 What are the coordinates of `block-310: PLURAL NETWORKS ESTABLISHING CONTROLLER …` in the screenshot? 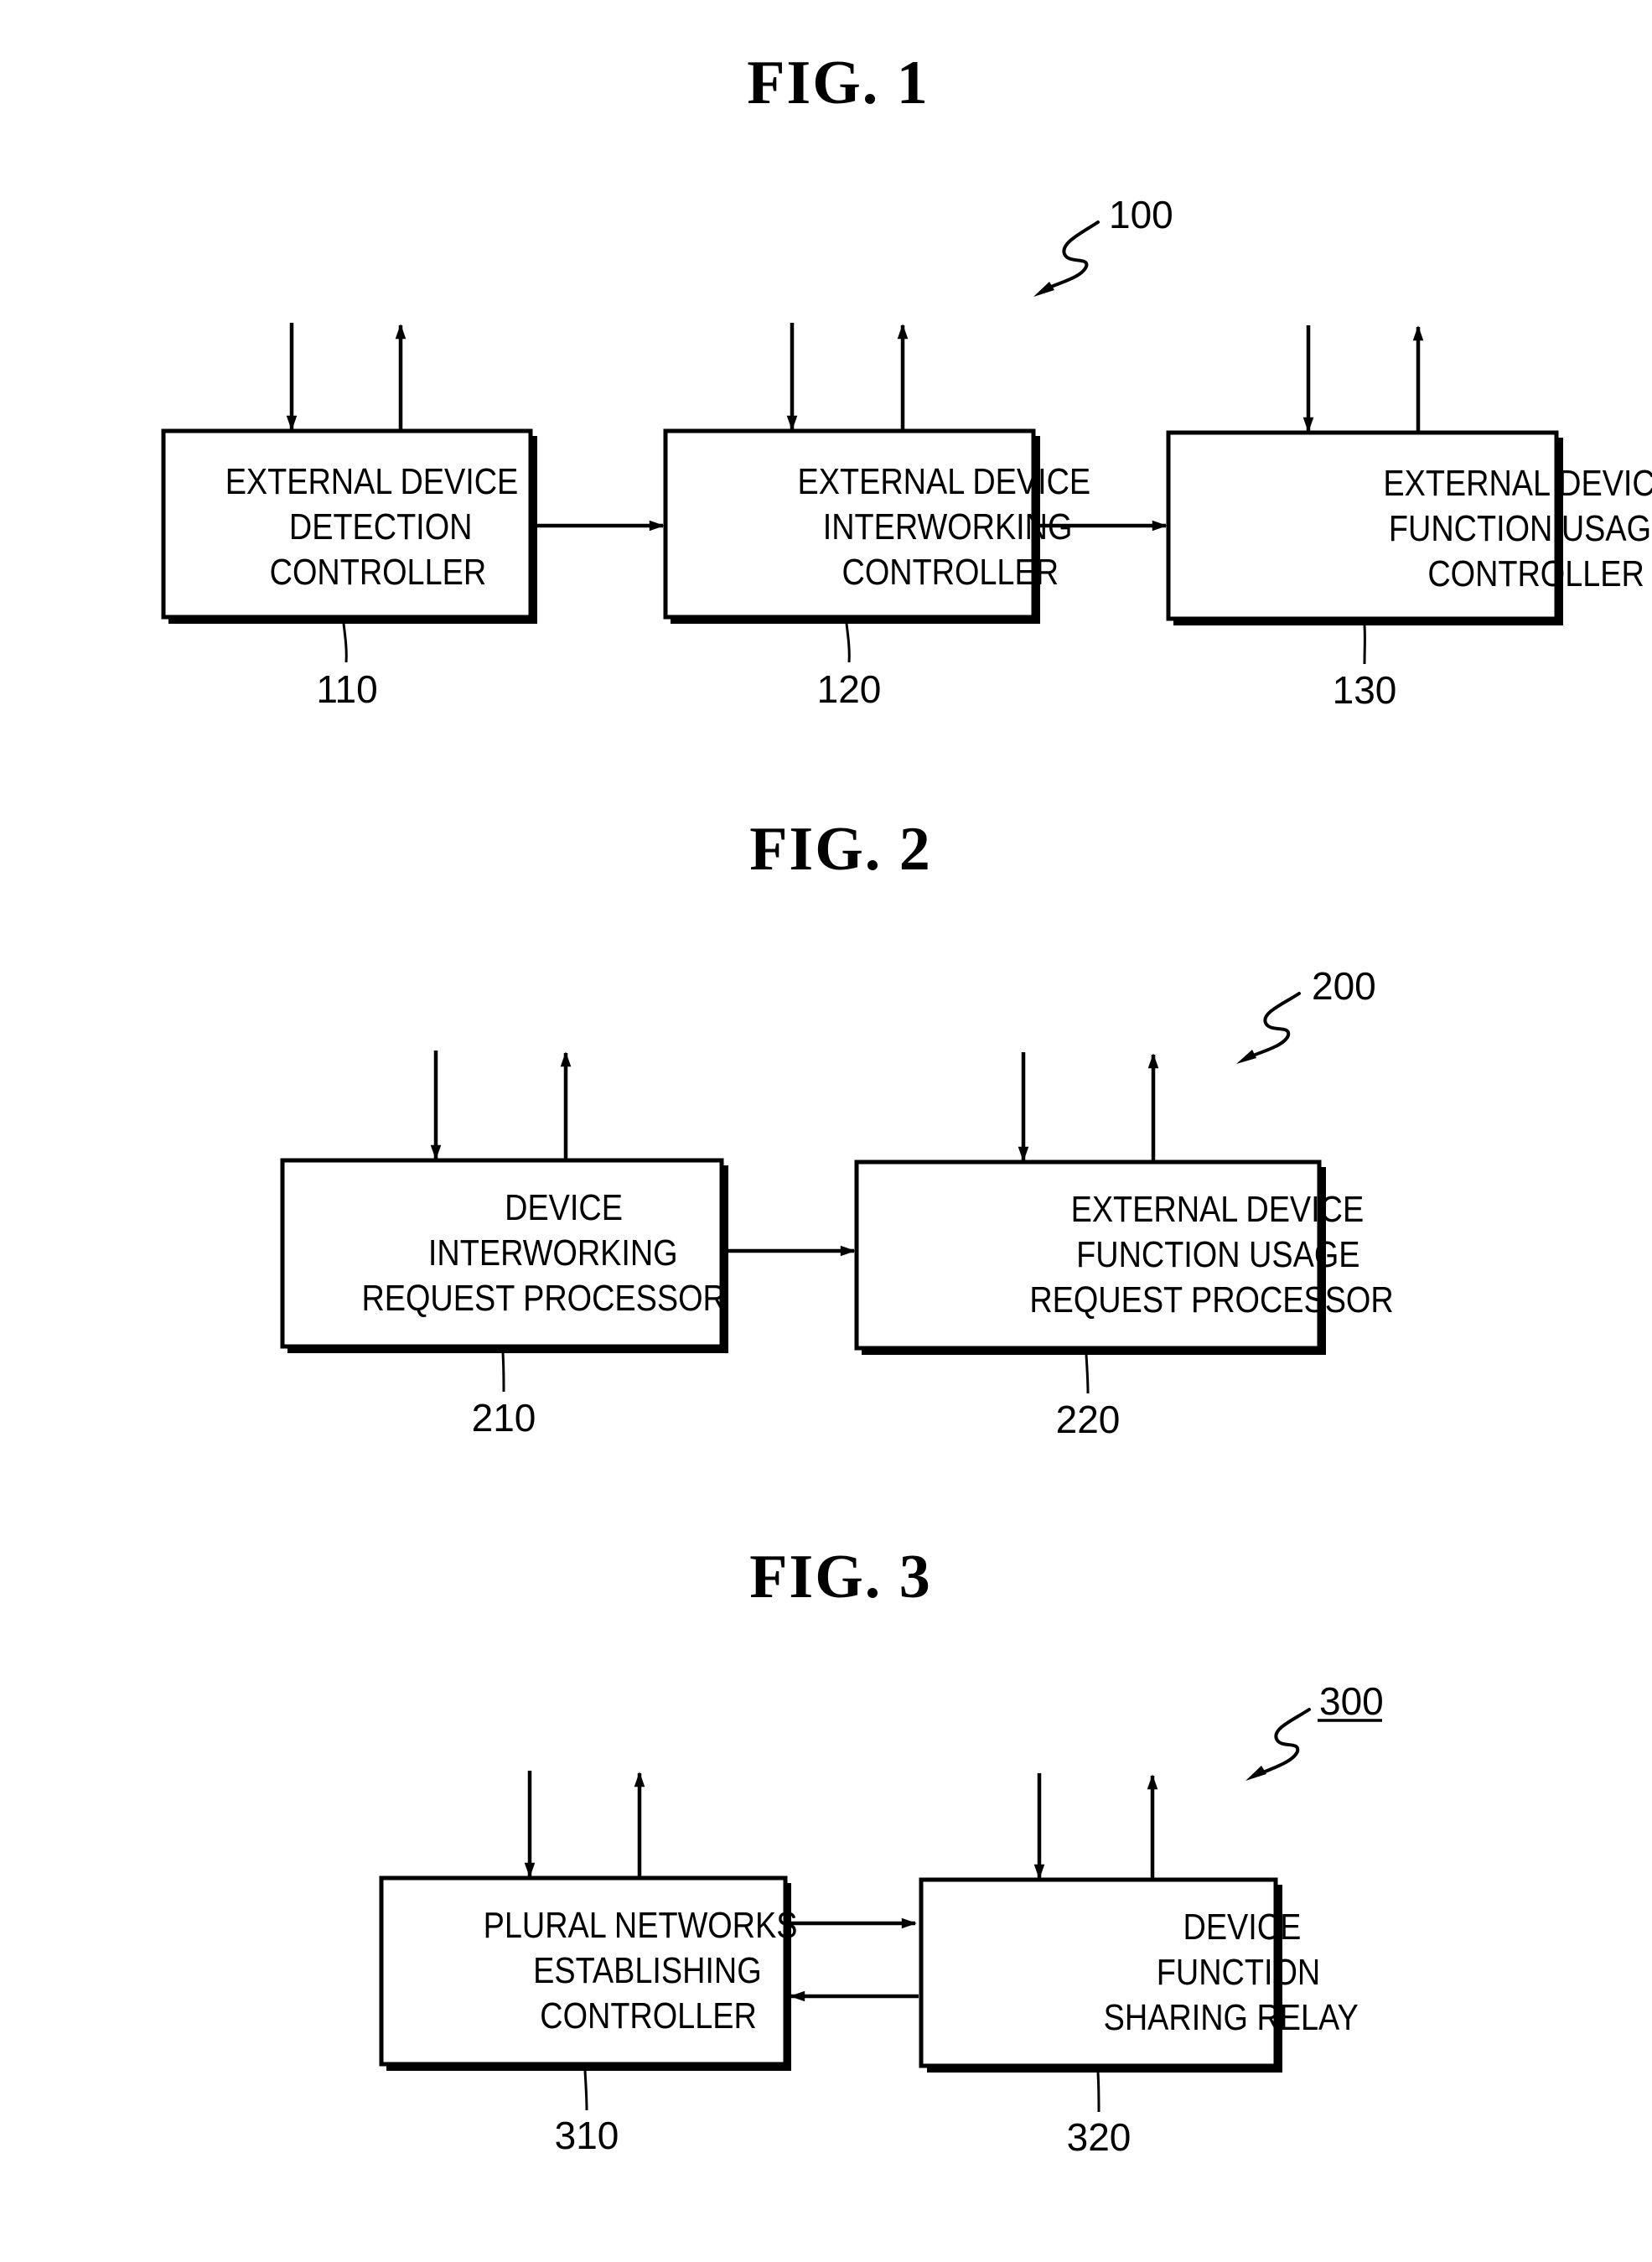 It's located at (588, 1964).